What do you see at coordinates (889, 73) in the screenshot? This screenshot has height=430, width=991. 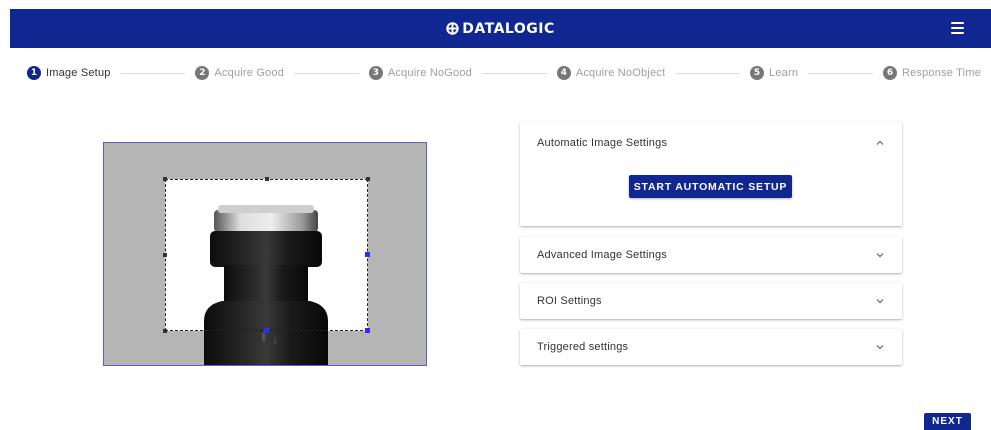 I see `step-number: 6` at bounding box center [889, 73].